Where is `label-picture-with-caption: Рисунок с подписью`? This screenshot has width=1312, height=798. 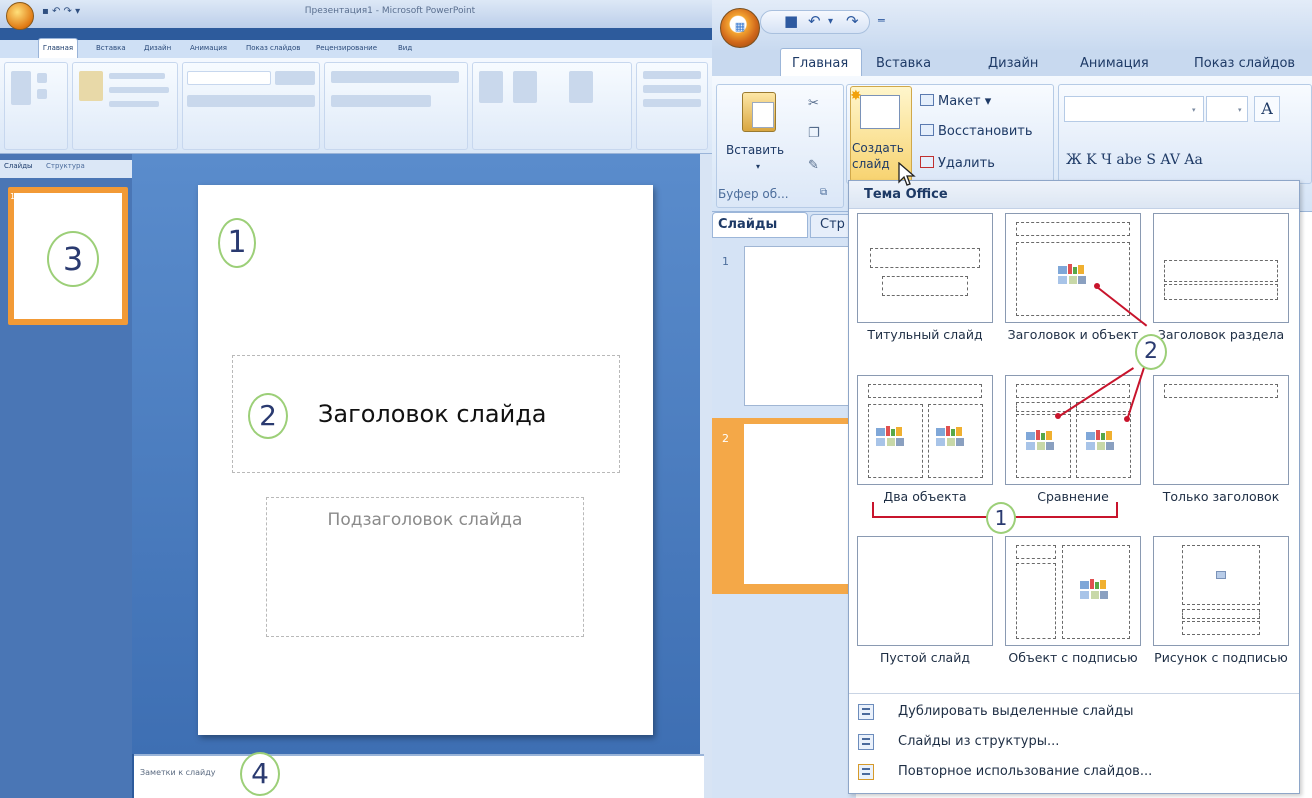 label-picture-with-caption: Рисунок с подписью is located at coordinates (1221, 657).